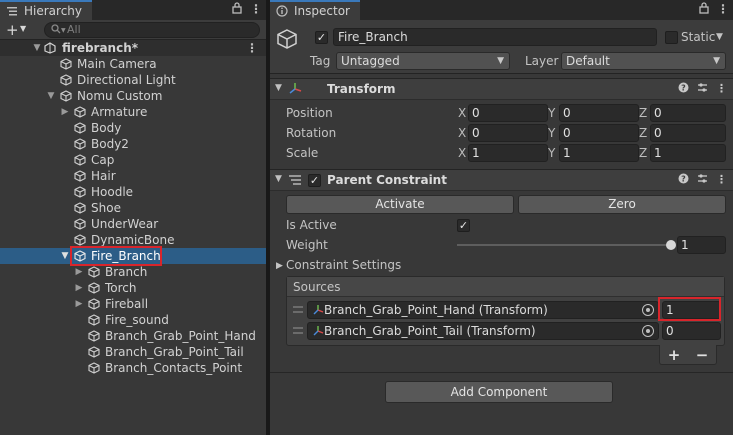 This screenshot has height=435, width=733. I want to click on list-item: Hoodle, so click(133, 192).